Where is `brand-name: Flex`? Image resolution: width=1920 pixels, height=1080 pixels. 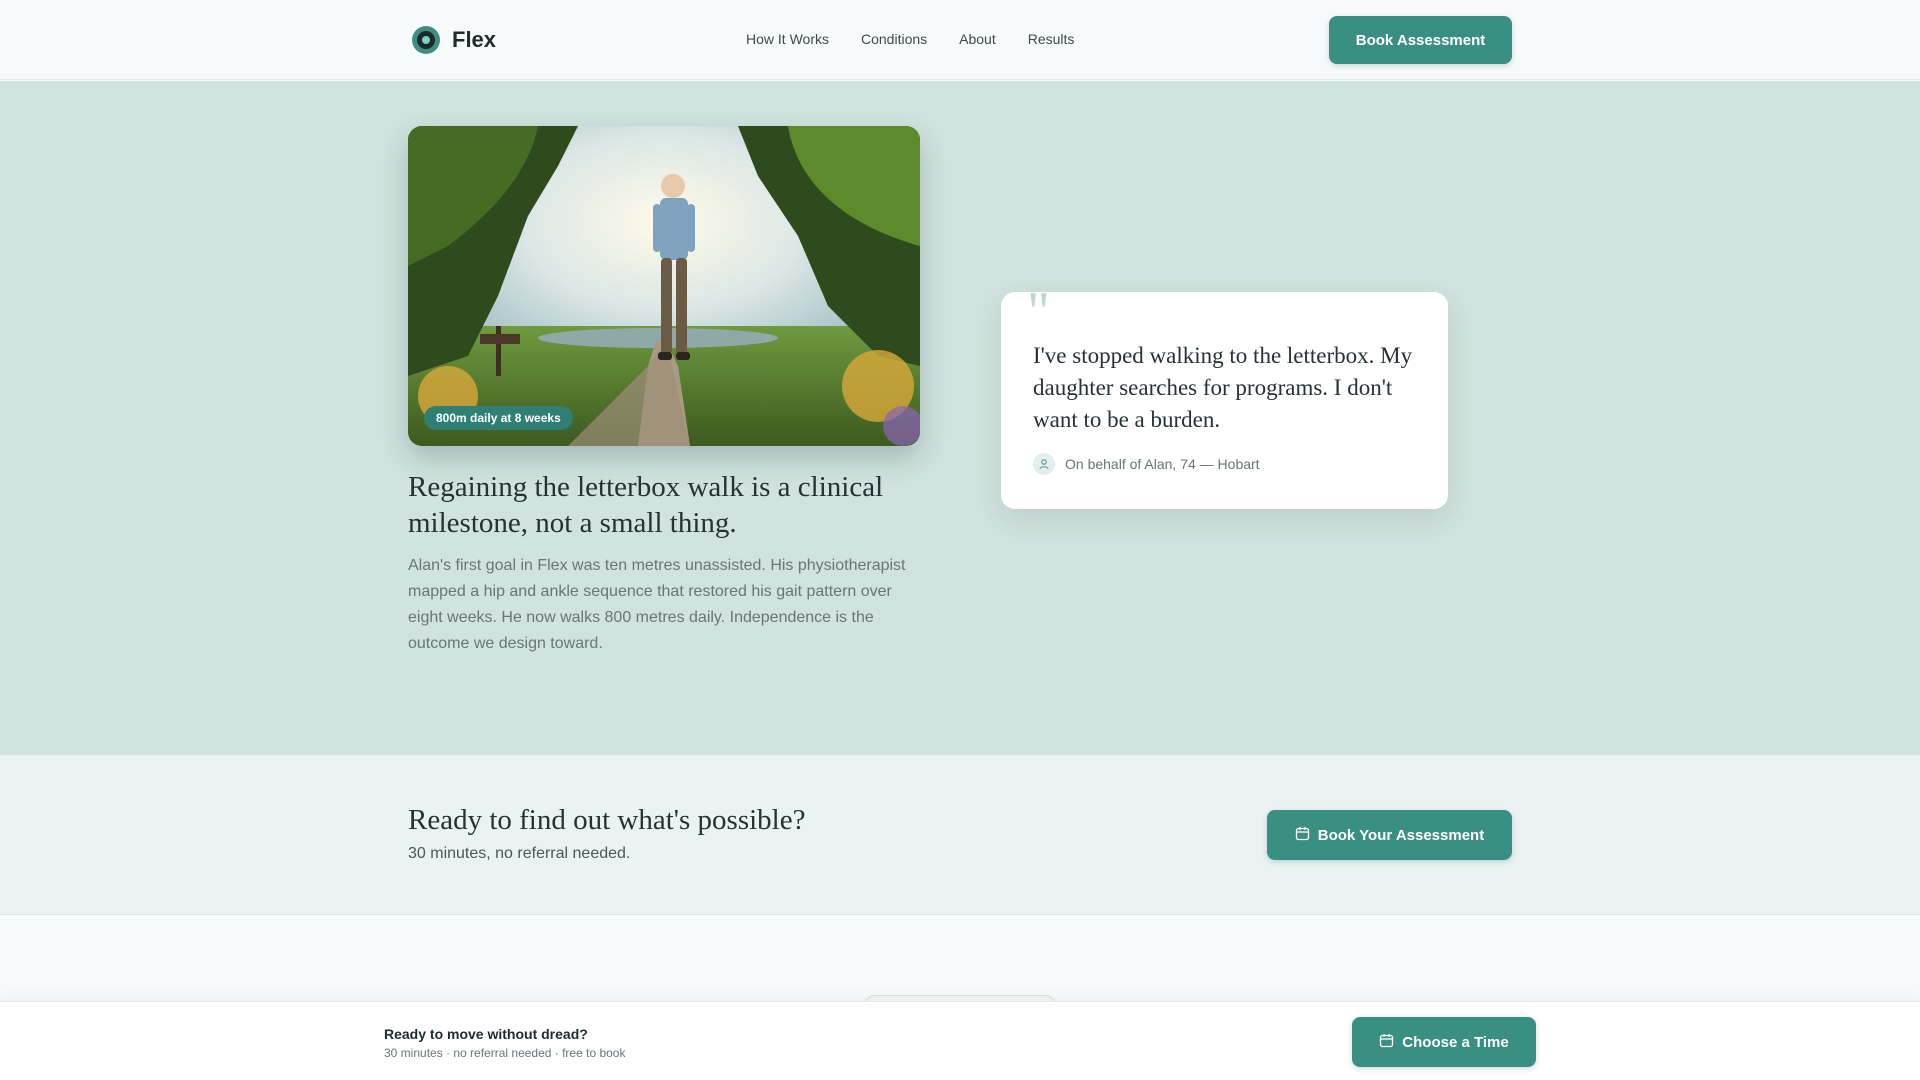
brand-name: Flex is located at coordinates (474, 39).